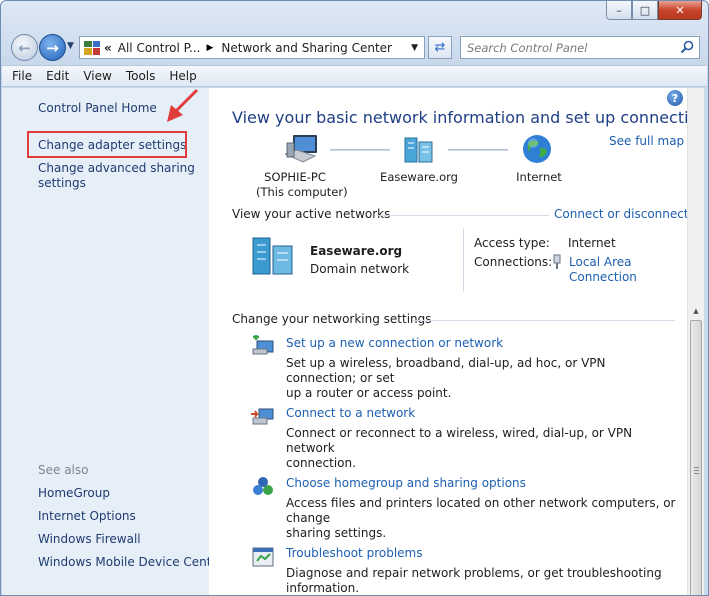 The image size is (709, 596). I want to click on map-node-domain: Easeware.org, so click(419, 177).